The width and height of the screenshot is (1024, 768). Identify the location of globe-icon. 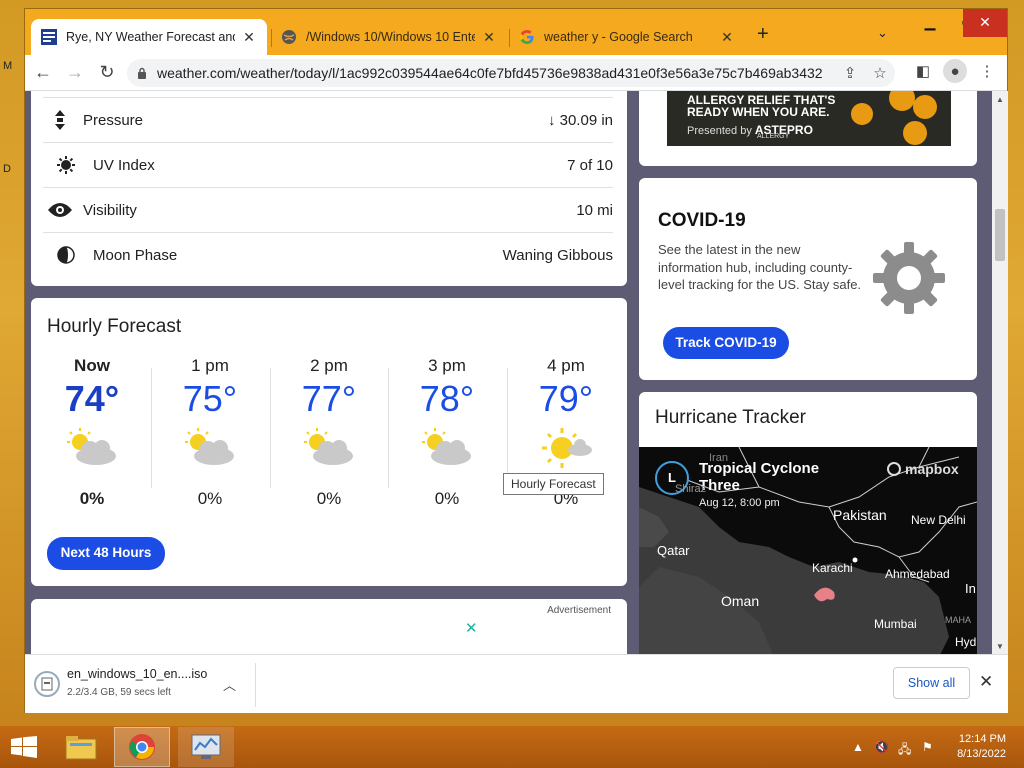
(289, 37).